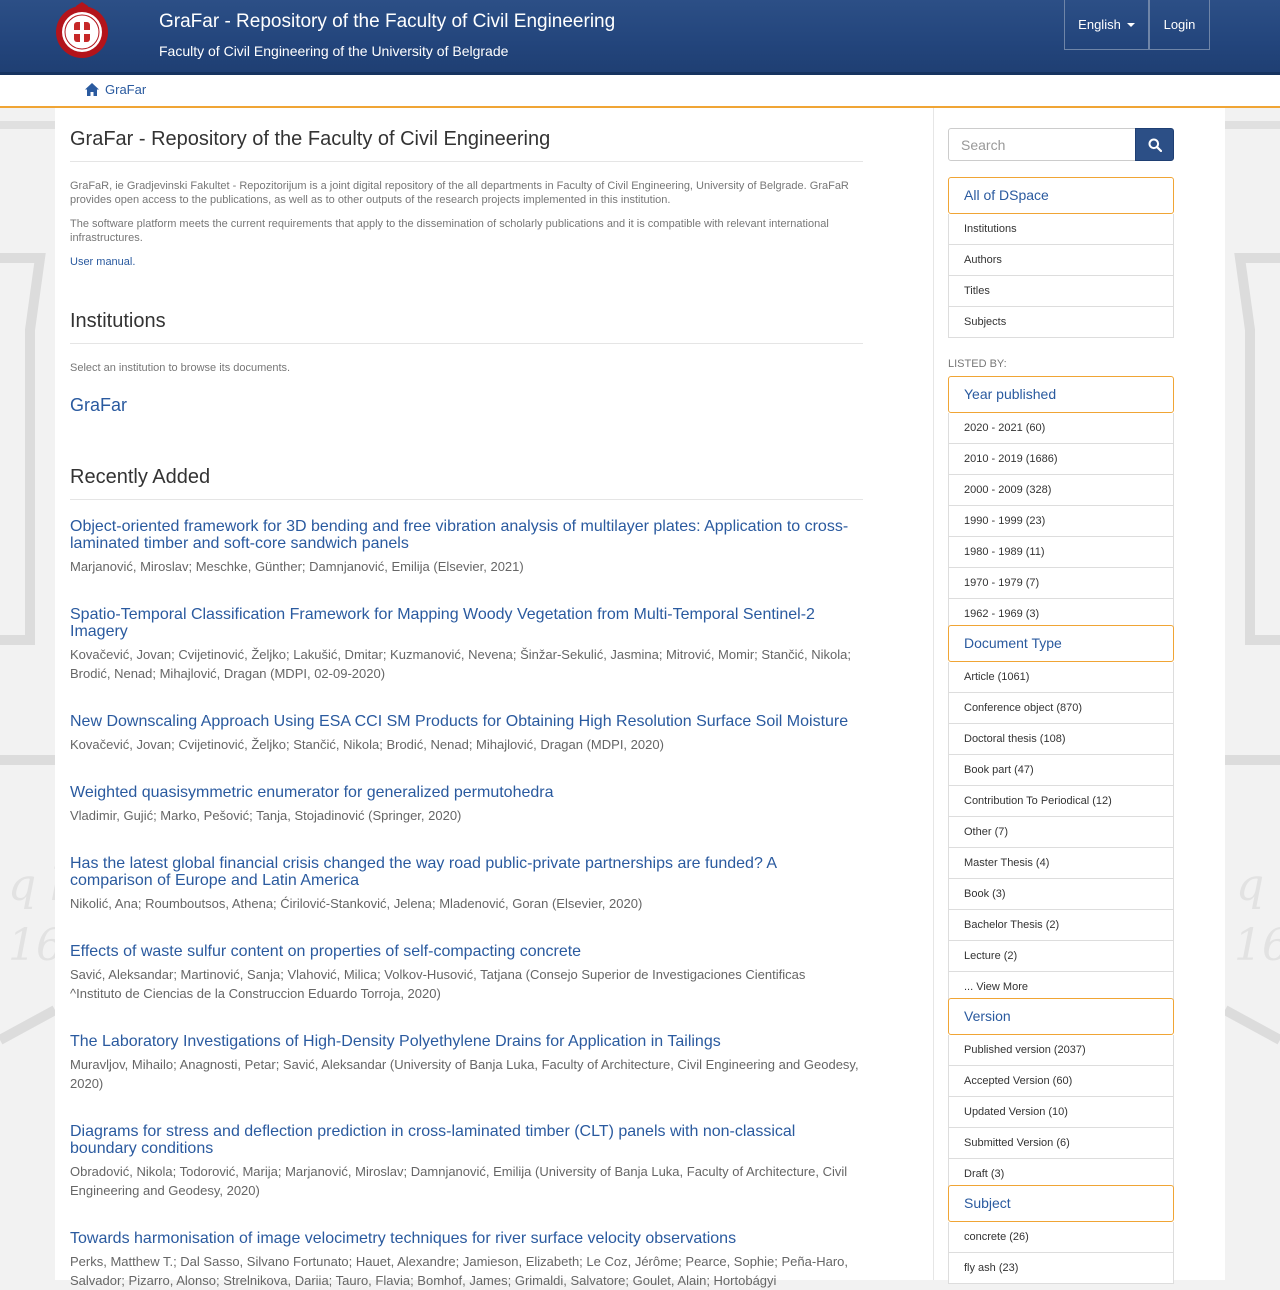 This screenshot has width=1280, height=1290. What do you see at coordinates (1061, 708) in the screenshot?
I see `doctype-filter-item: Conference object (870)` at bounding box center [1061, 708].